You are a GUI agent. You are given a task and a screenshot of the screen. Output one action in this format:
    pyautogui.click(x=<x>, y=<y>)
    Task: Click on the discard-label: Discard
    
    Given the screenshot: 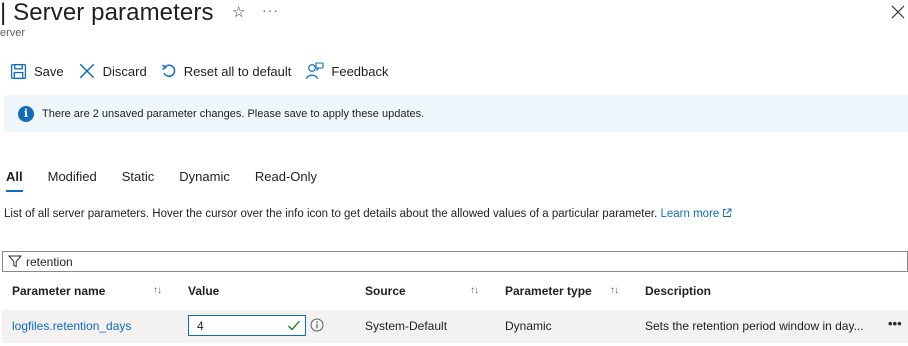 What is the action you would take?
    pyautogui.click(x=124, y=71)
    